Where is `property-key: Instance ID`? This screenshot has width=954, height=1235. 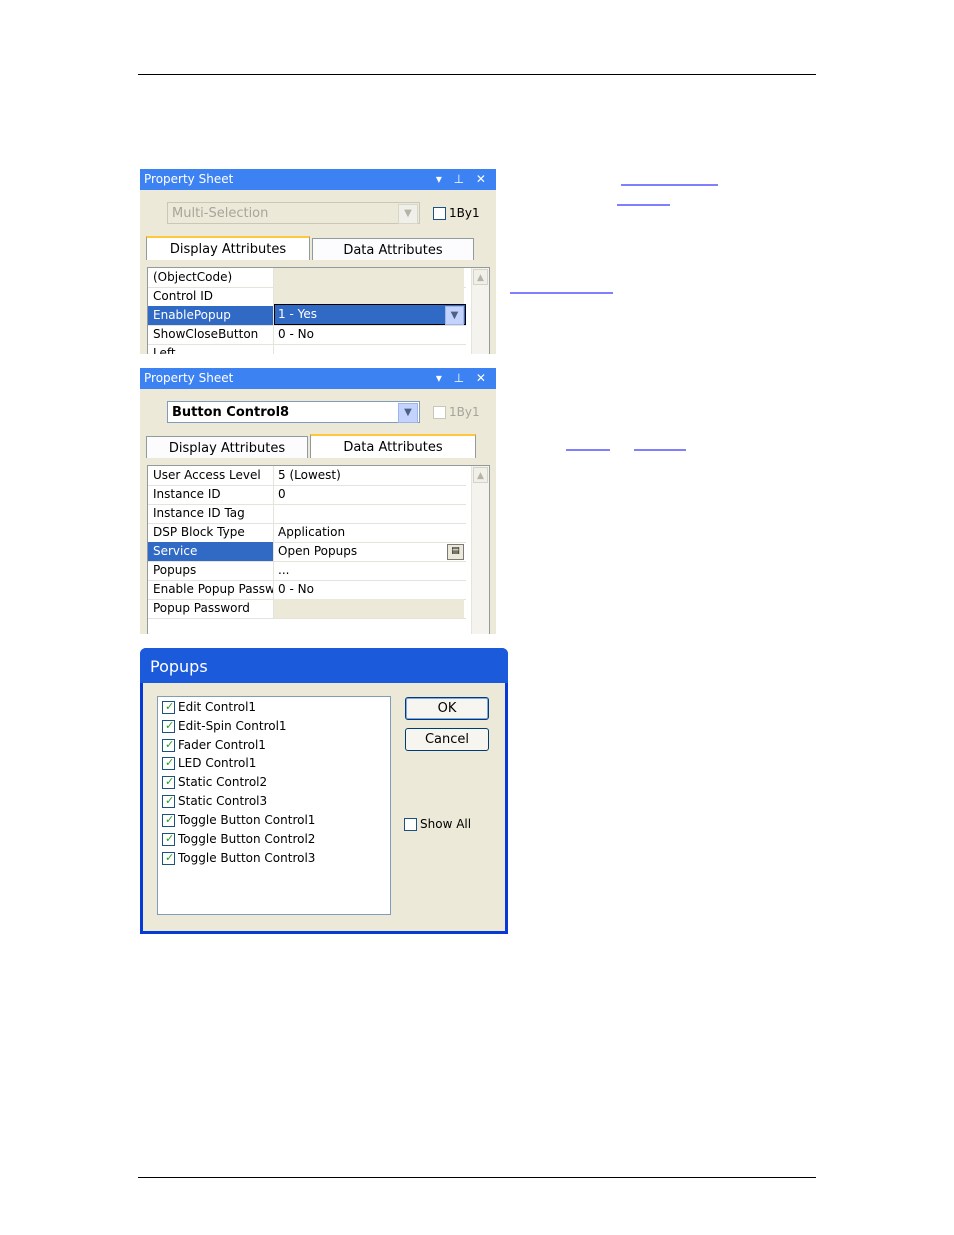
property-key: Instance ID is located at coordinates (211, 494).